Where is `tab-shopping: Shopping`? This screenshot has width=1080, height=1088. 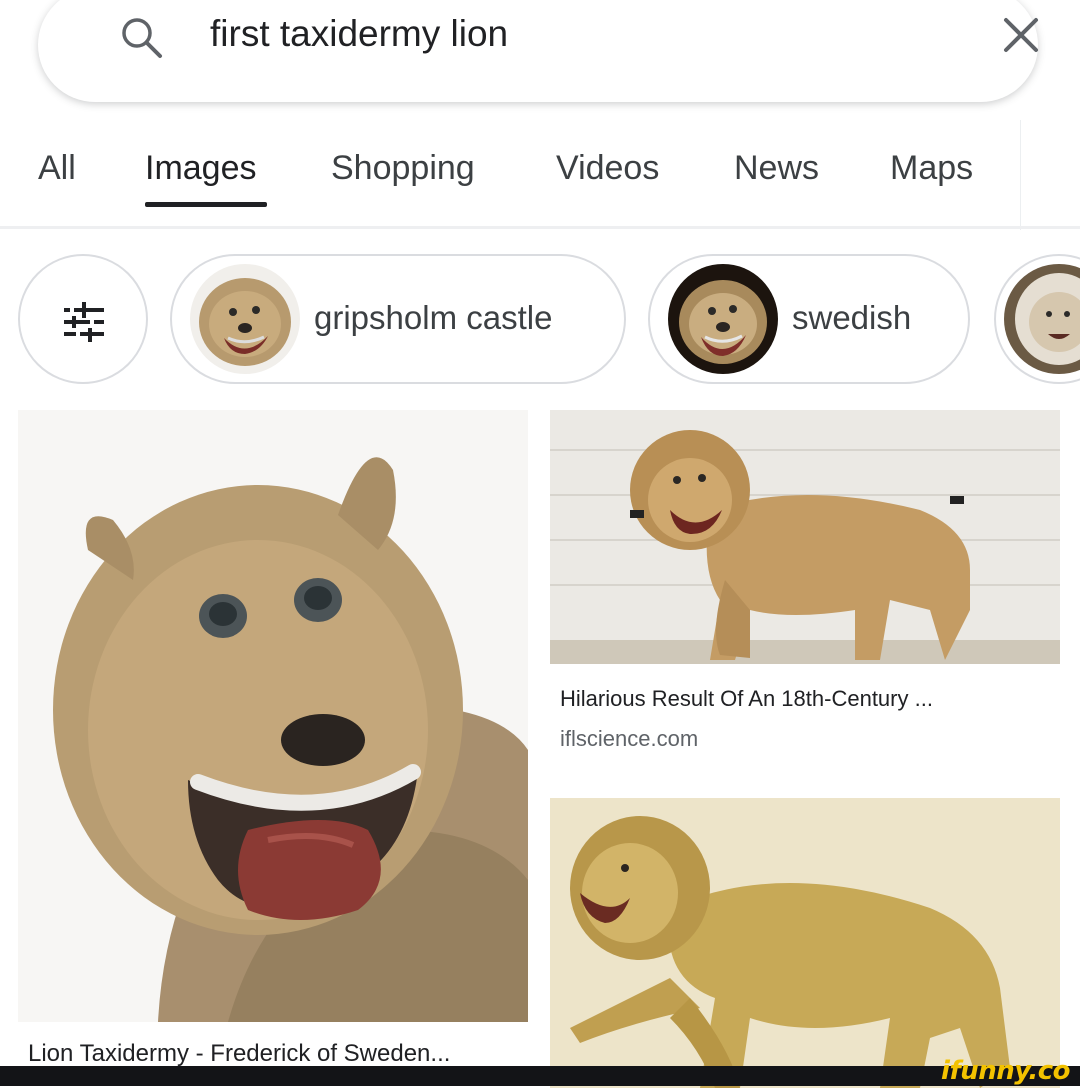 tab-shopping: Shopping is located at coordinates (403, 168).